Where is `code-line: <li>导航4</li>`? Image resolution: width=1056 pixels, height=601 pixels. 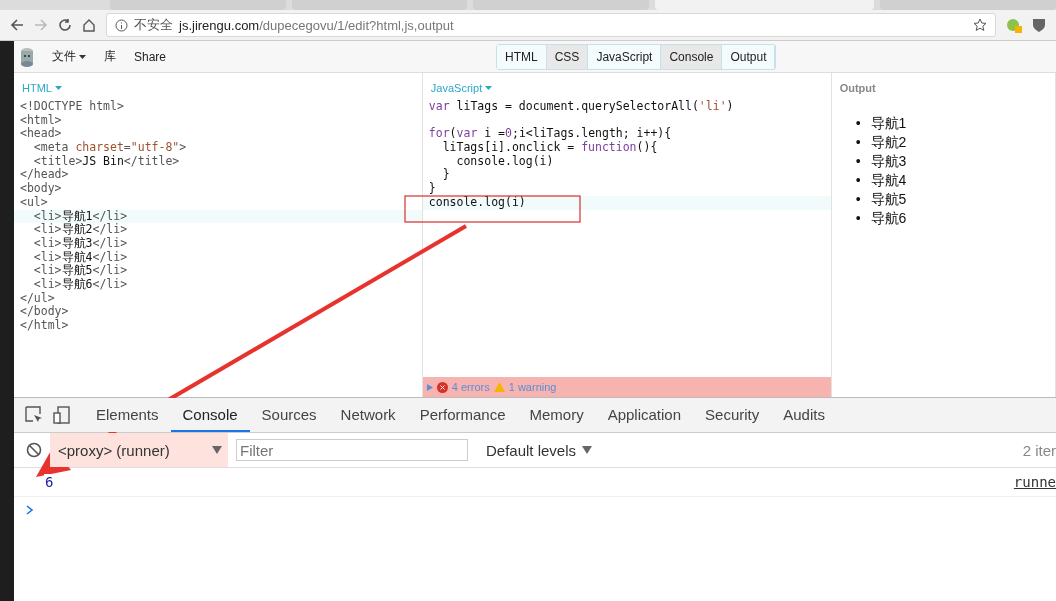
code-line: <li>导航4</li> is located at coordinates (80, 257).